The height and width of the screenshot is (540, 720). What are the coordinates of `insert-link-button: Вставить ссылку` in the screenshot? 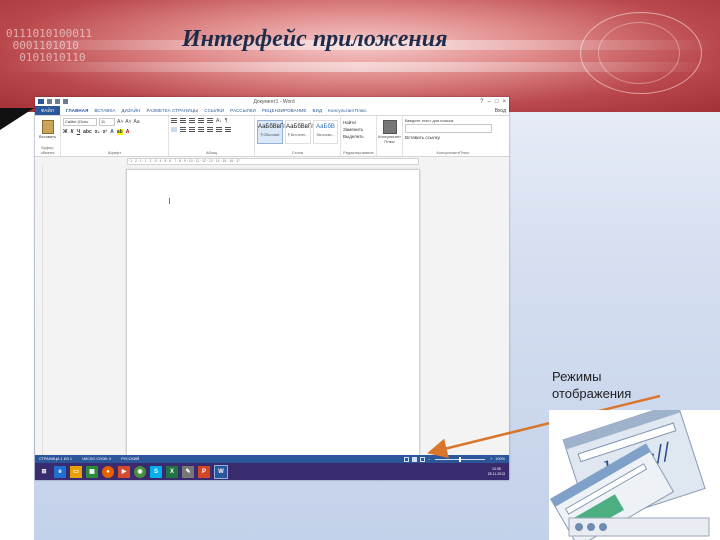 It's located at (453, 137).